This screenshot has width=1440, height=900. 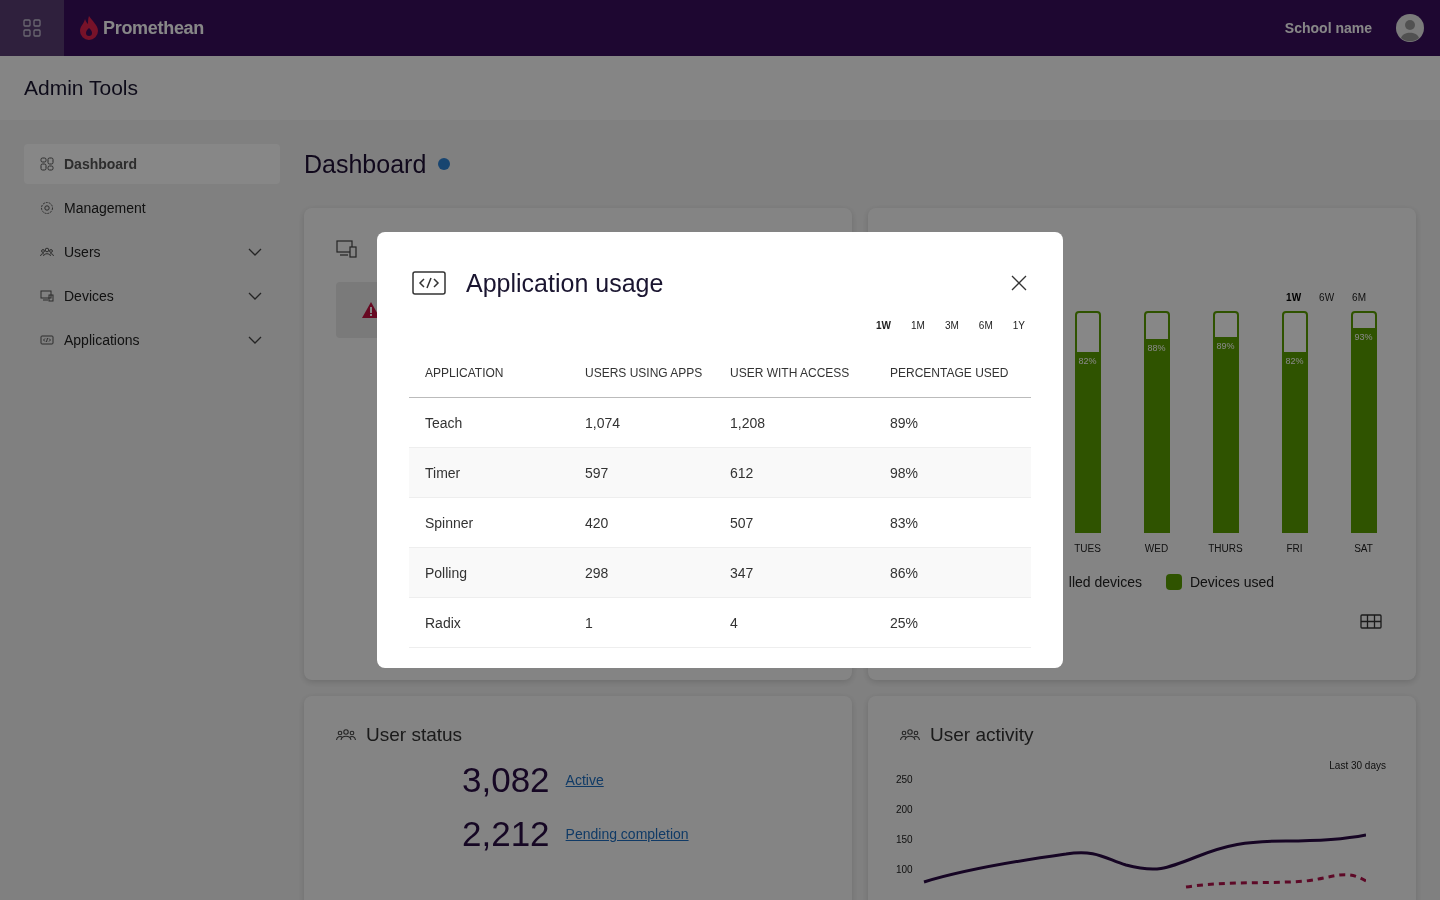 I want to click on column-header: PERCENTAGE USED, so click(x=952, y=373).